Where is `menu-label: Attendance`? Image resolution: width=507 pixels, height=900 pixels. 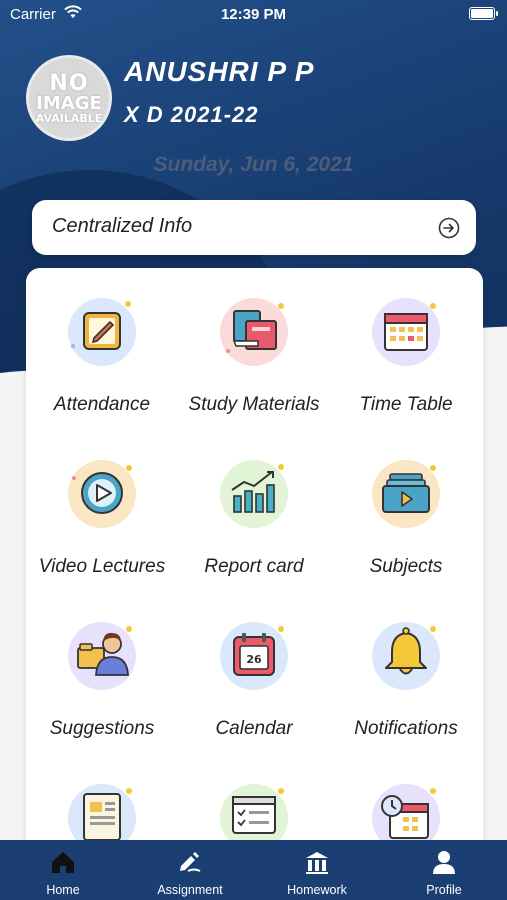 menu-label: Attendance is located at coordinates (102, 404).